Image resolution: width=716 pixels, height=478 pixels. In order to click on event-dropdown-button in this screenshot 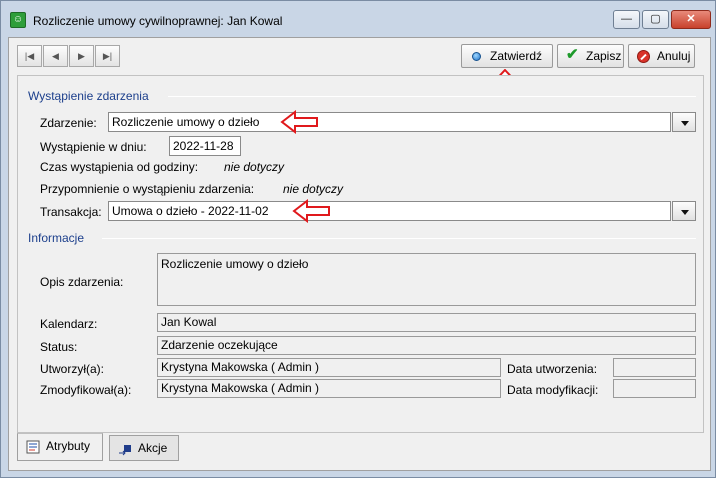, I will do `click(684, 122)`.